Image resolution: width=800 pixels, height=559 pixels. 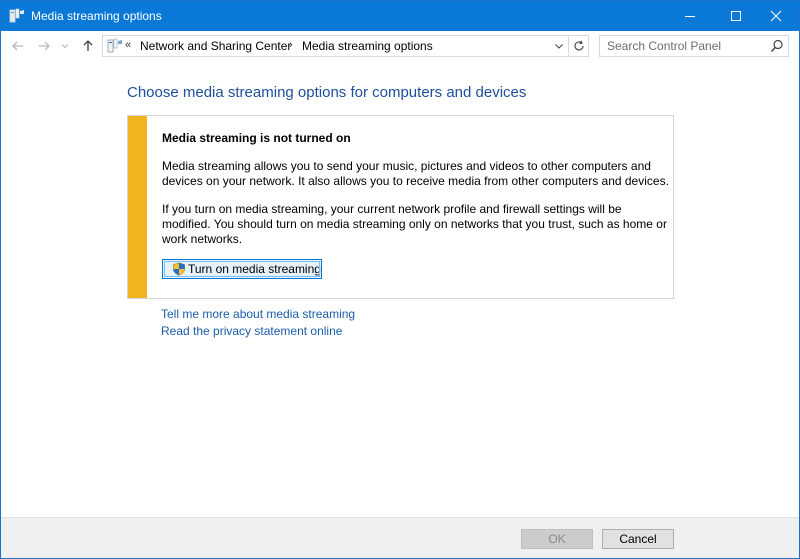 I want to click on address-dropdown-button, so click(x=559, y=46).